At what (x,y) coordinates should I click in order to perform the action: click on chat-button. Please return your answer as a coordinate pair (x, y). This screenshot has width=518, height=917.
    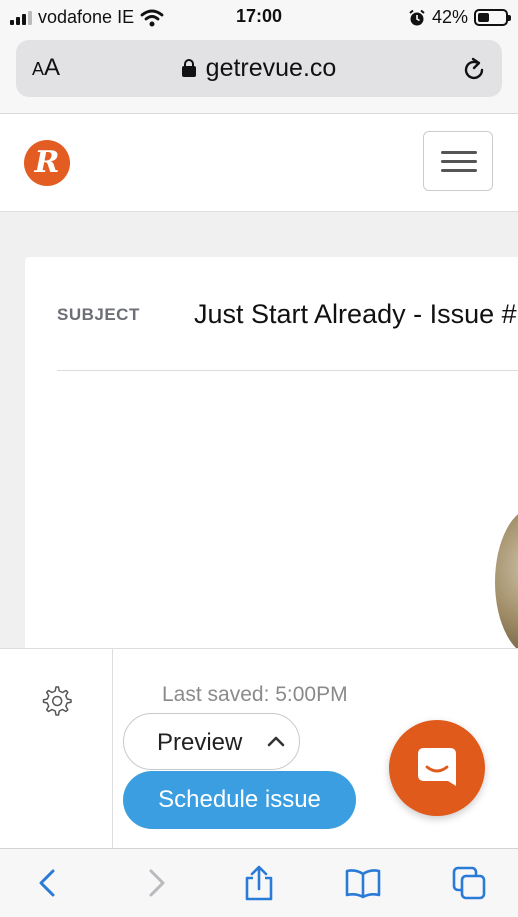
    Looking at the image, I should click on (437, 768).